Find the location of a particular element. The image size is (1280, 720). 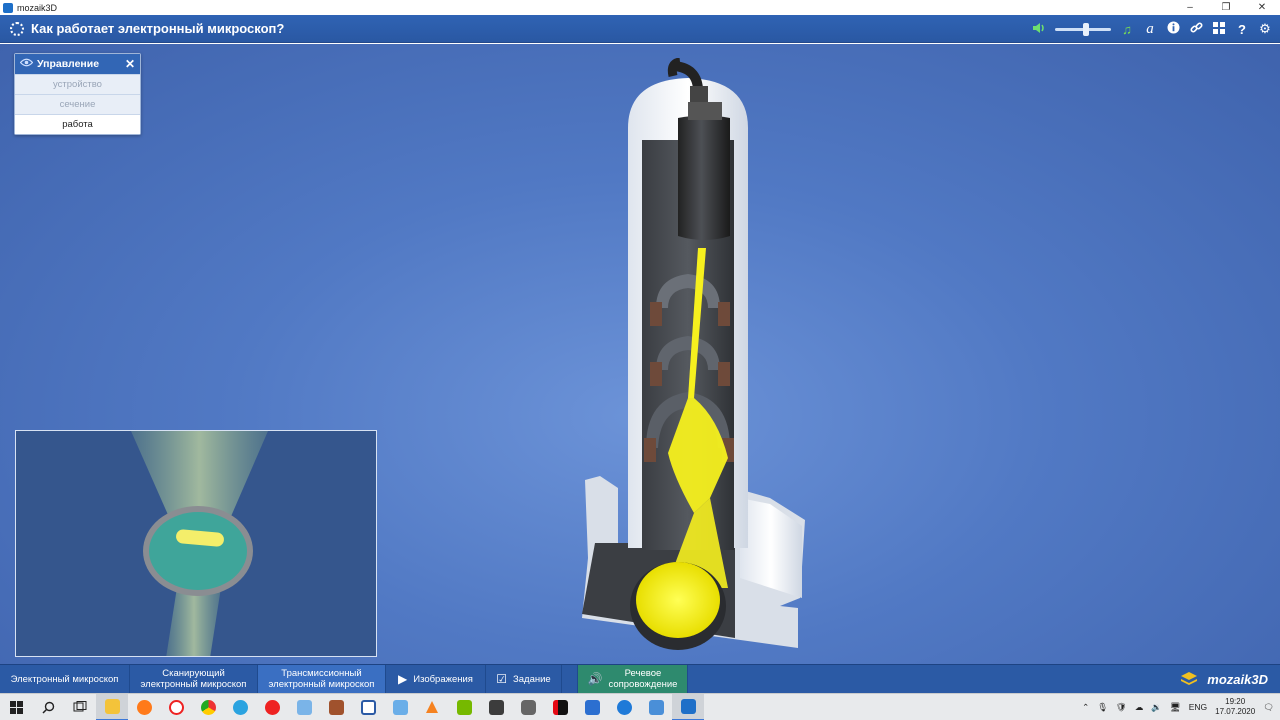

speaker-icon is located at coordinates (1039, 29).